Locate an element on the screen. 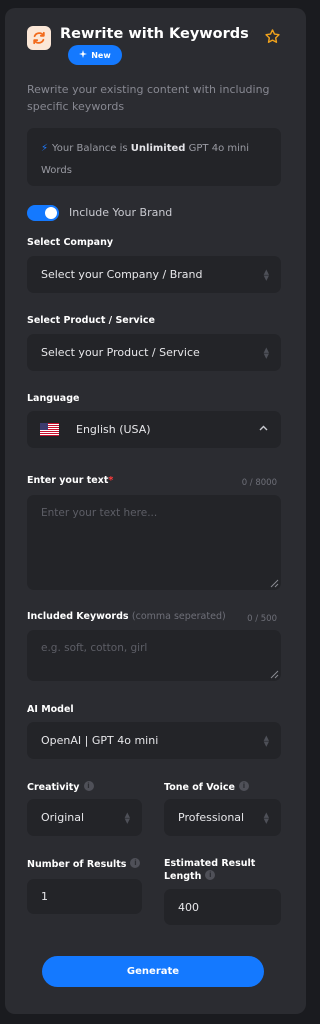 The height and width of the screenshot is (1024, 320). star-outline-icon is located at coordinates (272, 36).